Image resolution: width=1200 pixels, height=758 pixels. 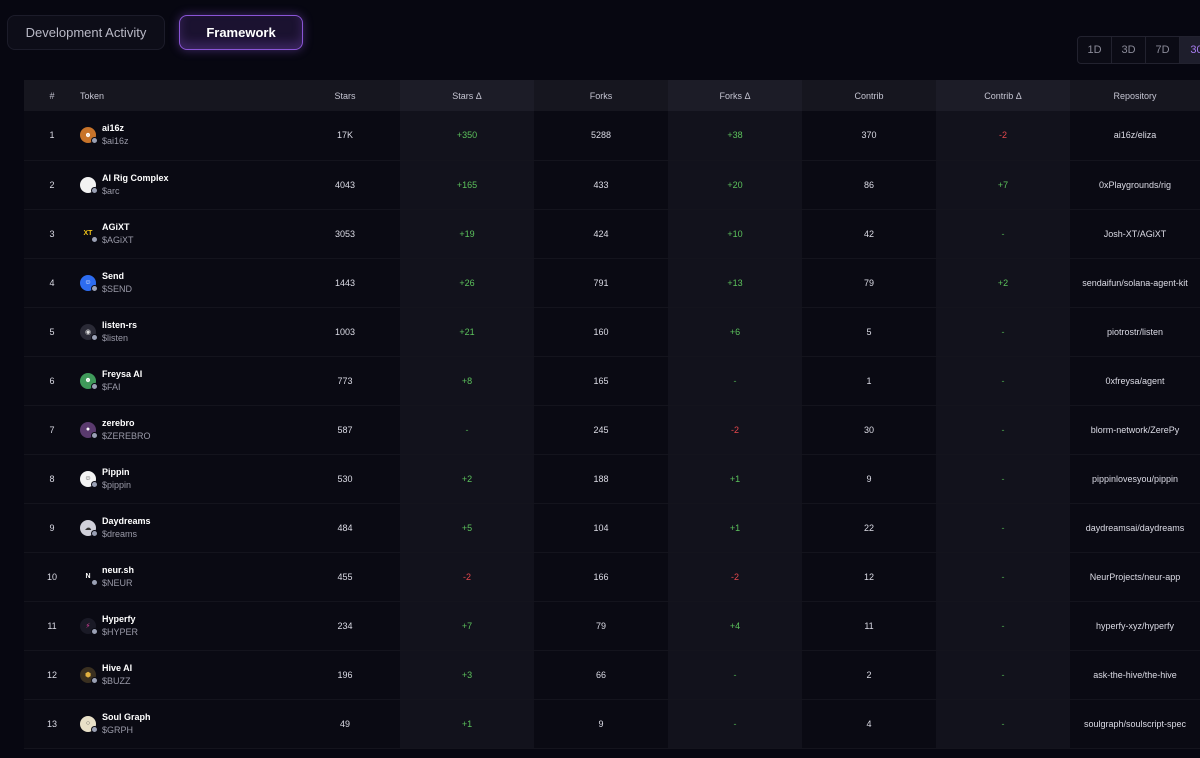 What do you see at coordinates (1135, 135) in the screenshot?
I see `cell-repository: ai16z/eliza` at bounding box center [1135, 135].